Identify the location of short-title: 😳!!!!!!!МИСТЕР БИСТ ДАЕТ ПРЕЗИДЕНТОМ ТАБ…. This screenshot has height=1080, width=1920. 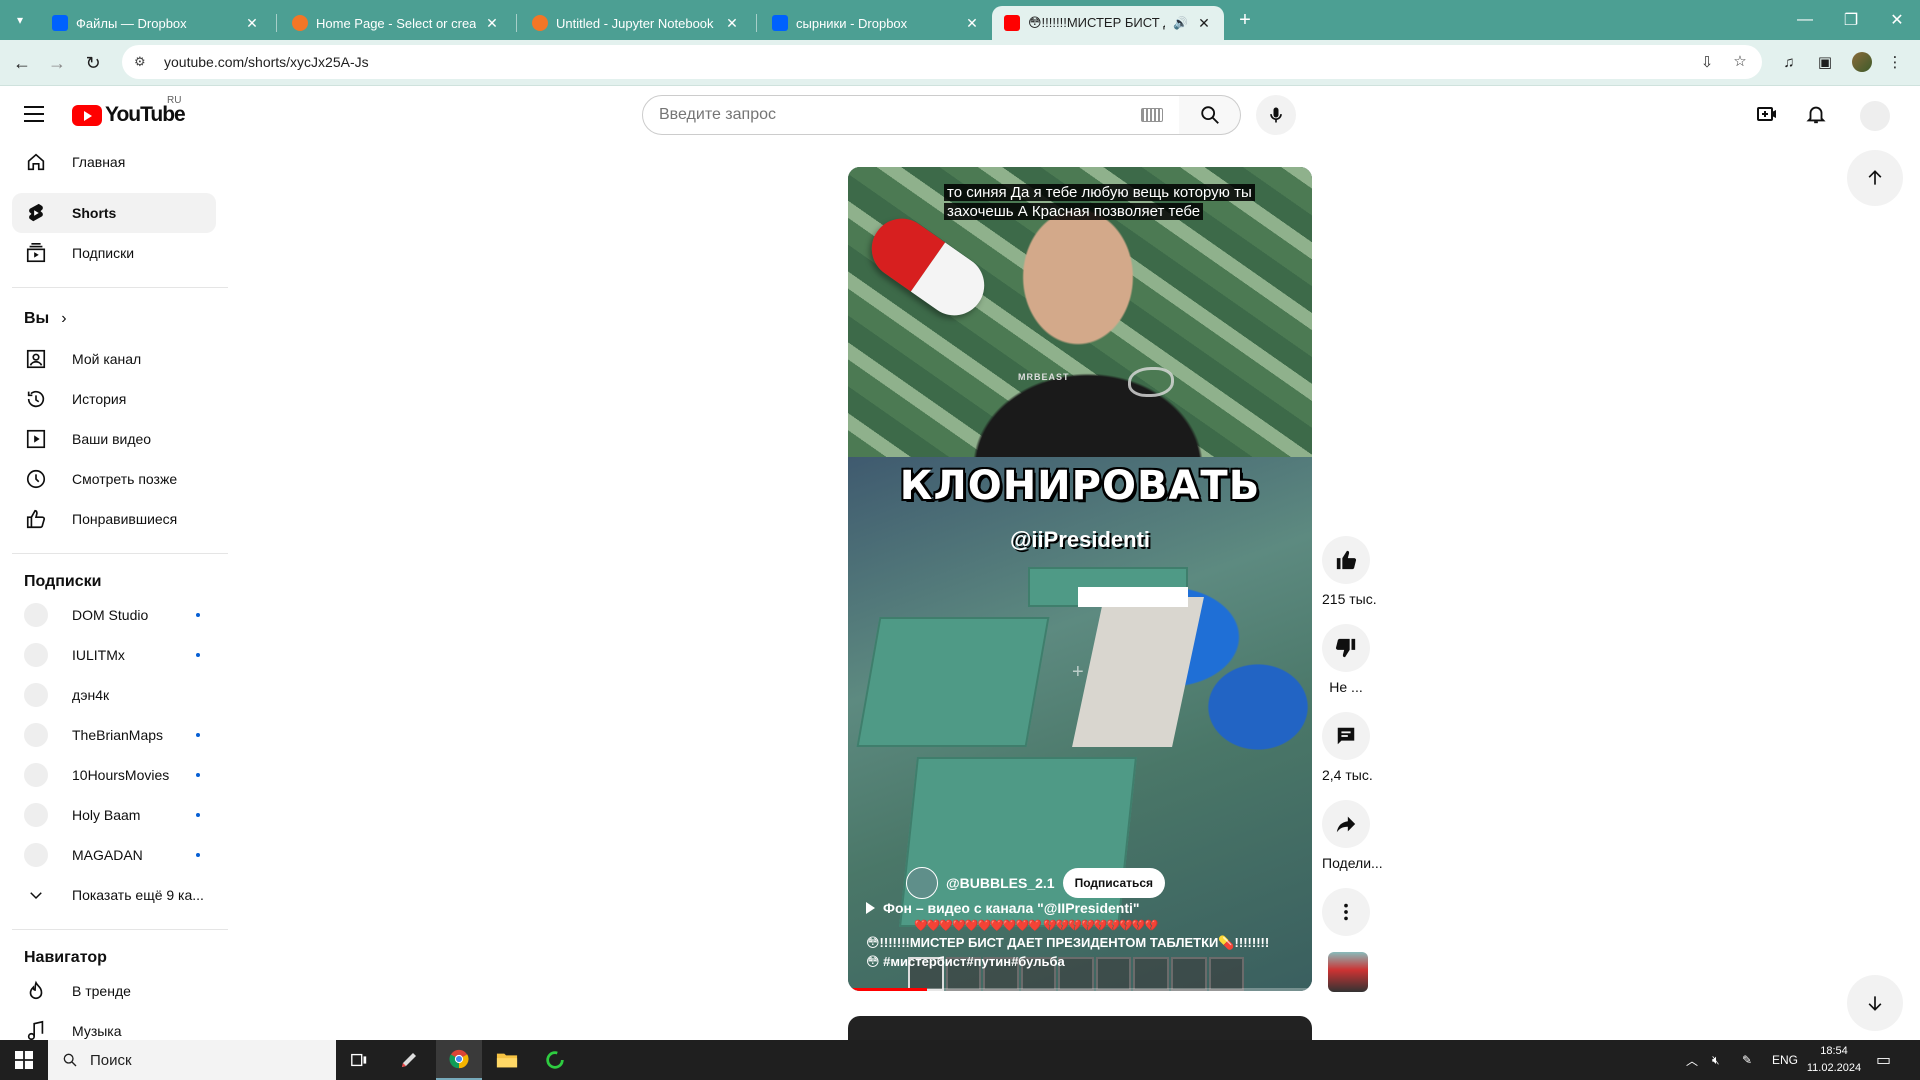
(1084, 952).